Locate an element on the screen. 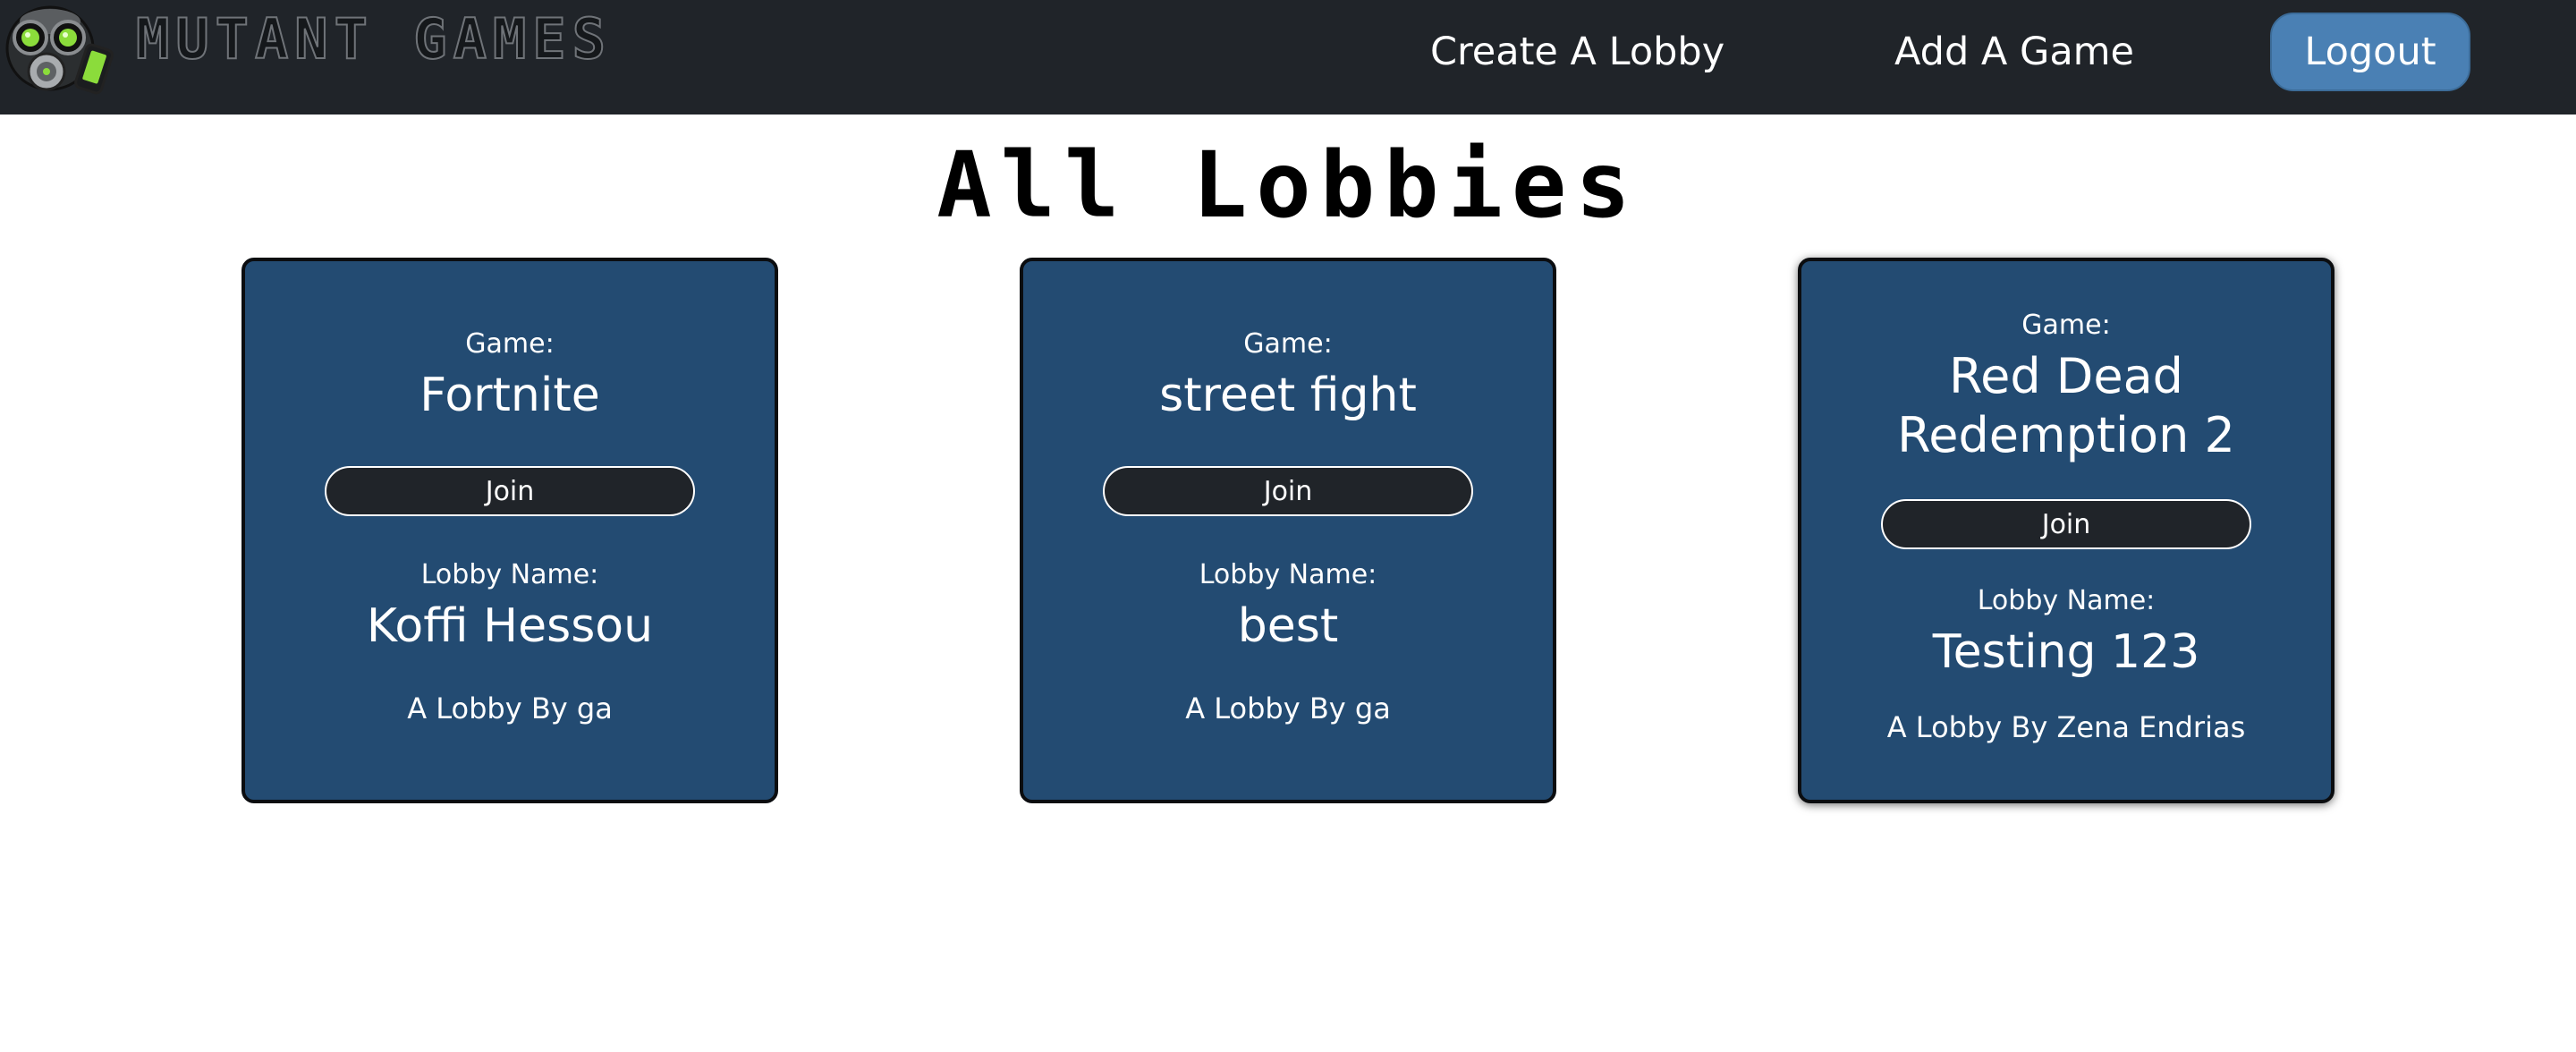 The image size is (2576, 1052). lobby-owner: A Lobby By Zena Endrias is located at coordinates (2066, 727).